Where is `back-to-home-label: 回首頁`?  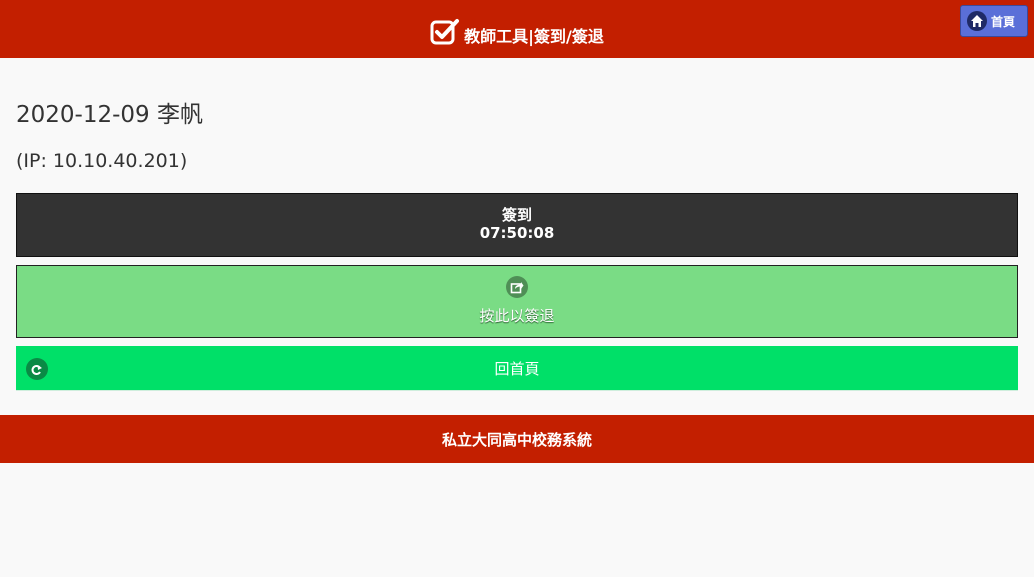
back-to-home-label: 回首頁 is located at coordinates (517, 368).